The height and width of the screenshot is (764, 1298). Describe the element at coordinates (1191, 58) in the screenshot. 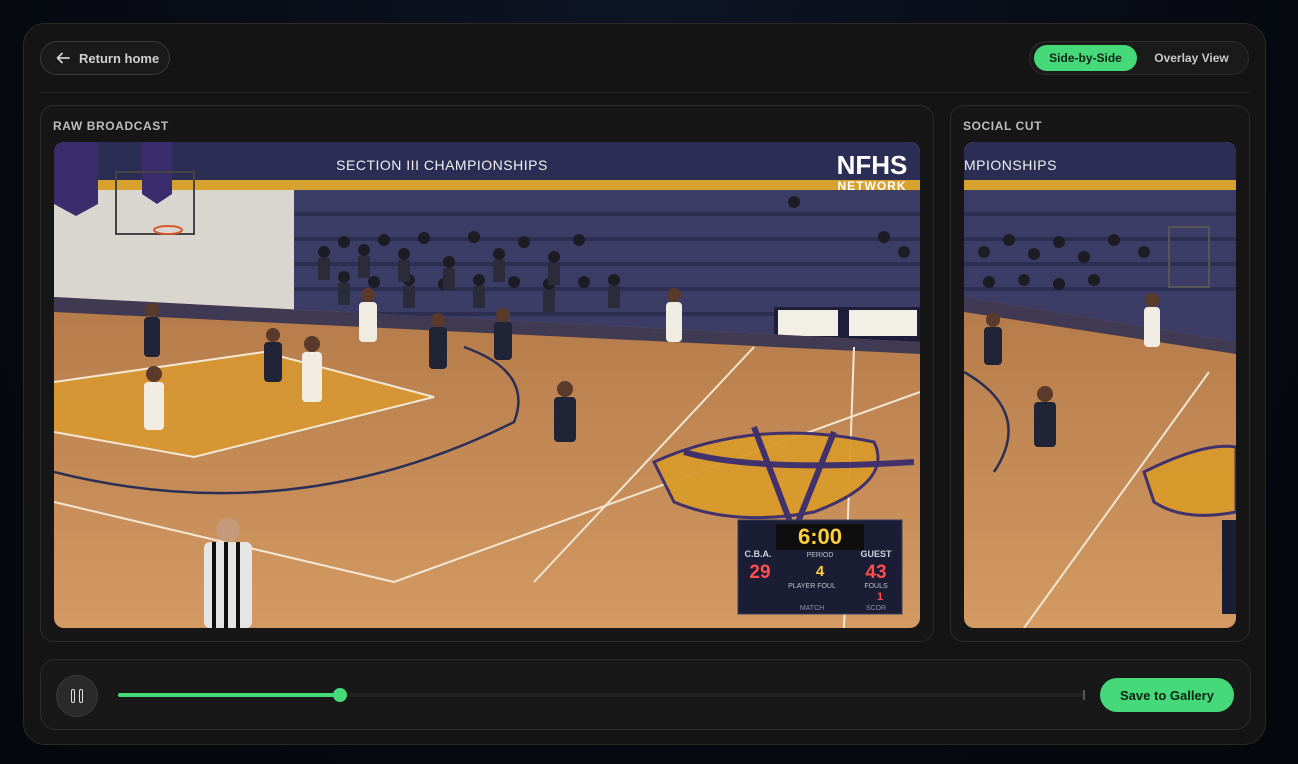

I see `overlay-view-tab: Overlay View` at that location.